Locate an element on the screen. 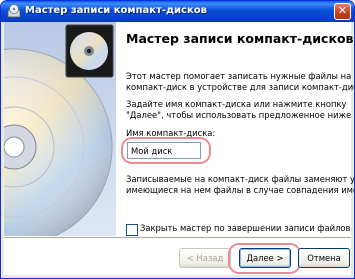 The width and height of the screenshot is (355, 279). cancel-button: Отмена is located at coordinates (324, 258).